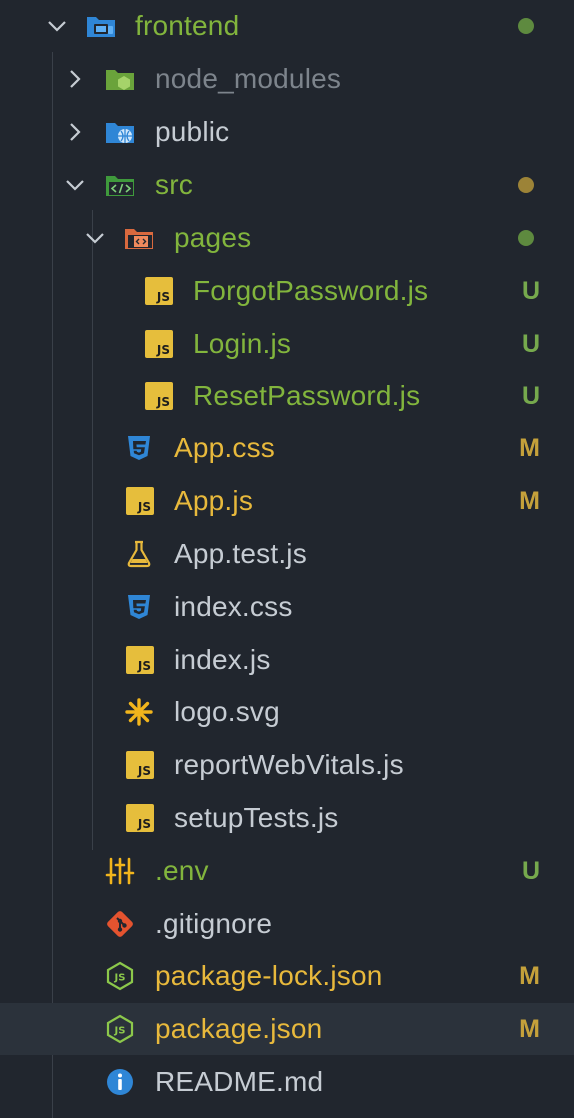  Describe the element at coordinates (139, 554) in the screenshot. I see `test-flask-icon` at that location.